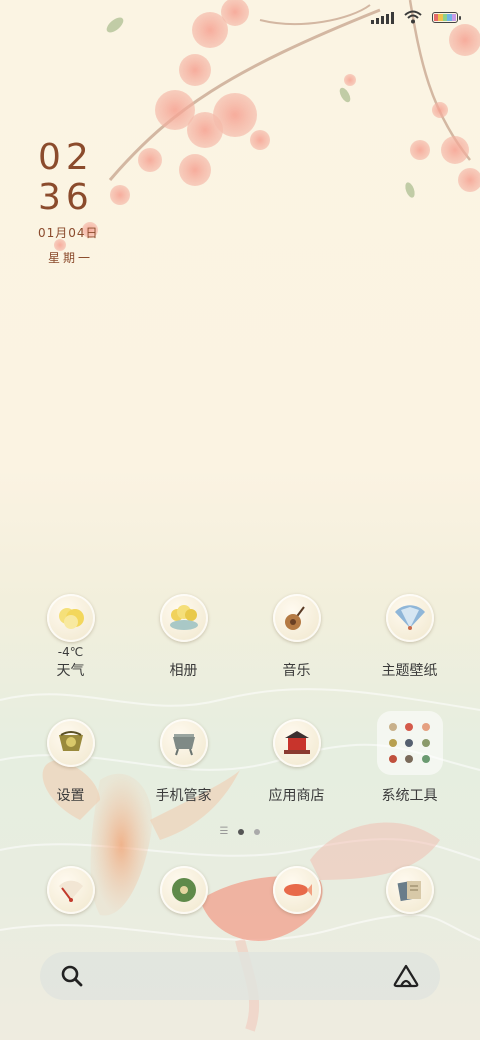 The width and height of the screenshot is (480, 1040). Describe the element at coordinates (183, 796) in the screenshot. I see `app-label-phone-manager: 手机管家` at that location.